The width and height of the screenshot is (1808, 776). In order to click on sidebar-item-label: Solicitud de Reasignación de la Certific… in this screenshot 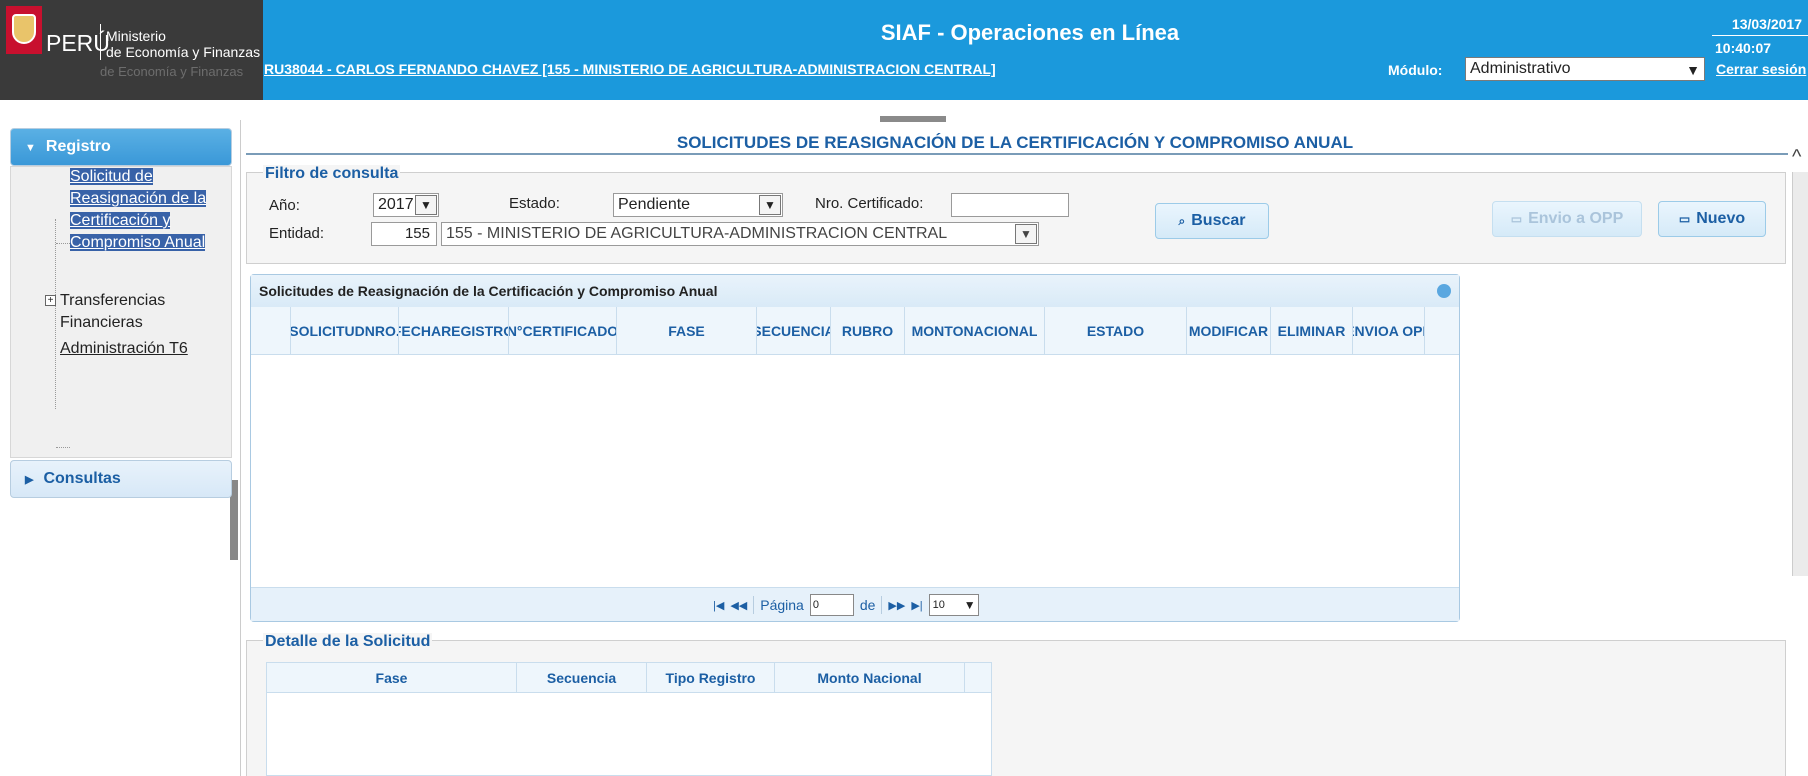, I will do `click(138, 209)`.